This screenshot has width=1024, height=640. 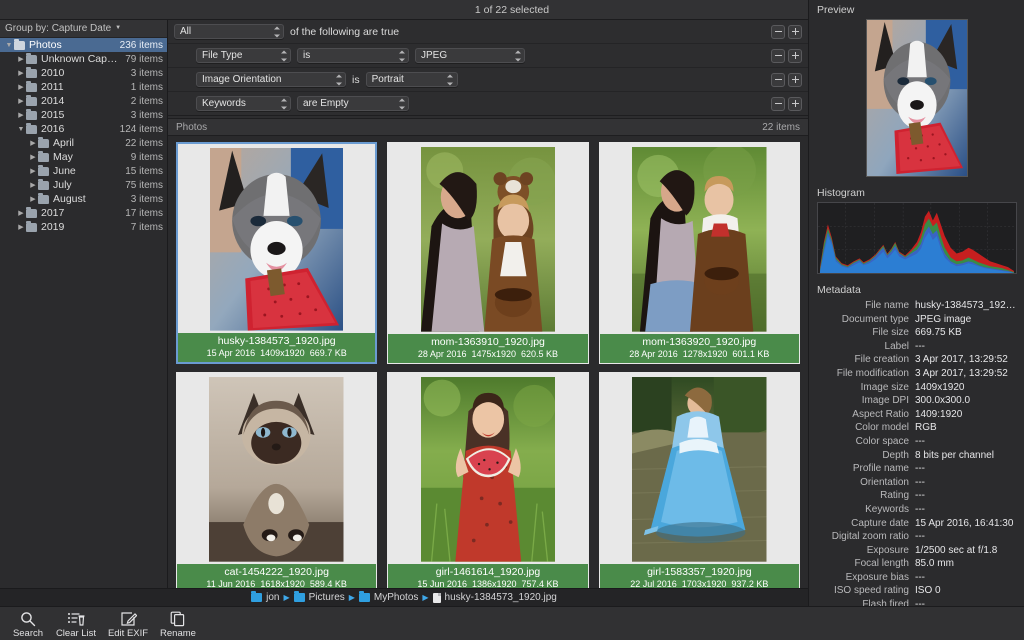 I want to click on group-by-dropdown: Group by: Capture Date ▼, so click(x=83, y=29).